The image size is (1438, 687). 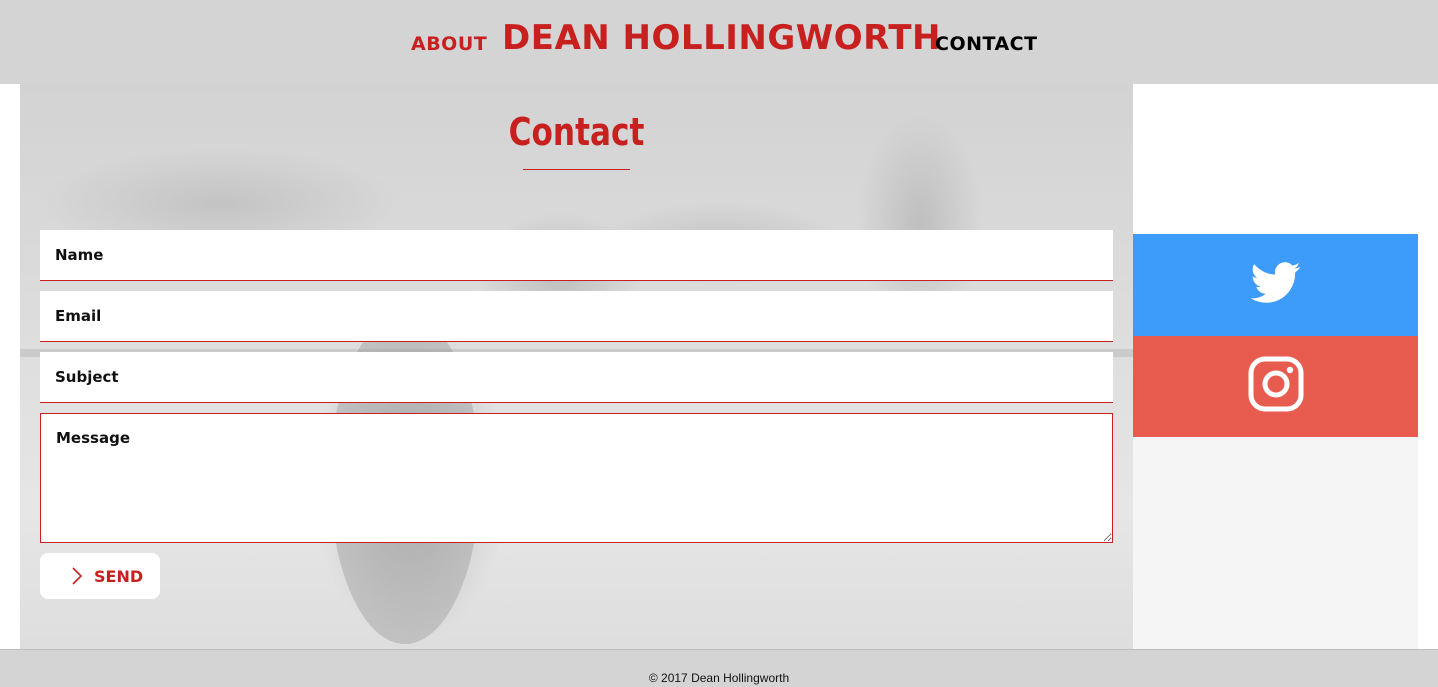 I want to click on name-field, so click(x=576, y=255).